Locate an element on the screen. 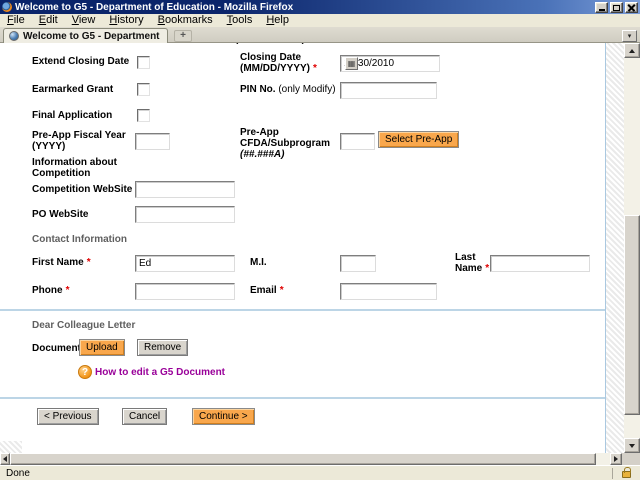  extend-closing-date-checkbox is located at coordinates (143, 62).